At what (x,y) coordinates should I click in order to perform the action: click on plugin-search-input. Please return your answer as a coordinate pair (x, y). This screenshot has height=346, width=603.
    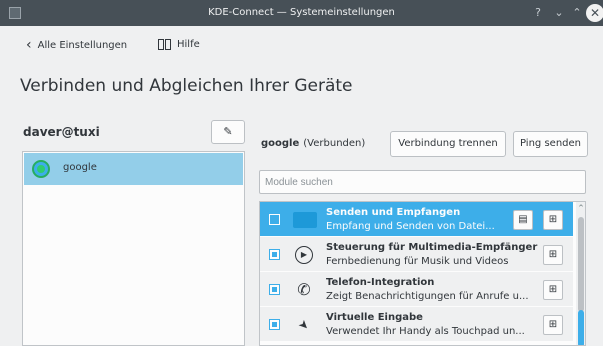
    Looking at the image, I should click on (422, 182).